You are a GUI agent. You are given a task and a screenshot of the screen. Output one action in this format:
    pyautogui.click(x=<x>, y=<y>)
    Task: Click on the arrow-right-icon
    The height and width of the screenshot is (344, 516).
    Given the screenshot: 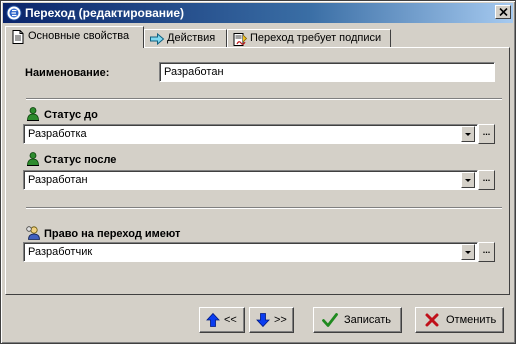 What is the action you would take?
    pyautogui.click(x=157, y=39)
    